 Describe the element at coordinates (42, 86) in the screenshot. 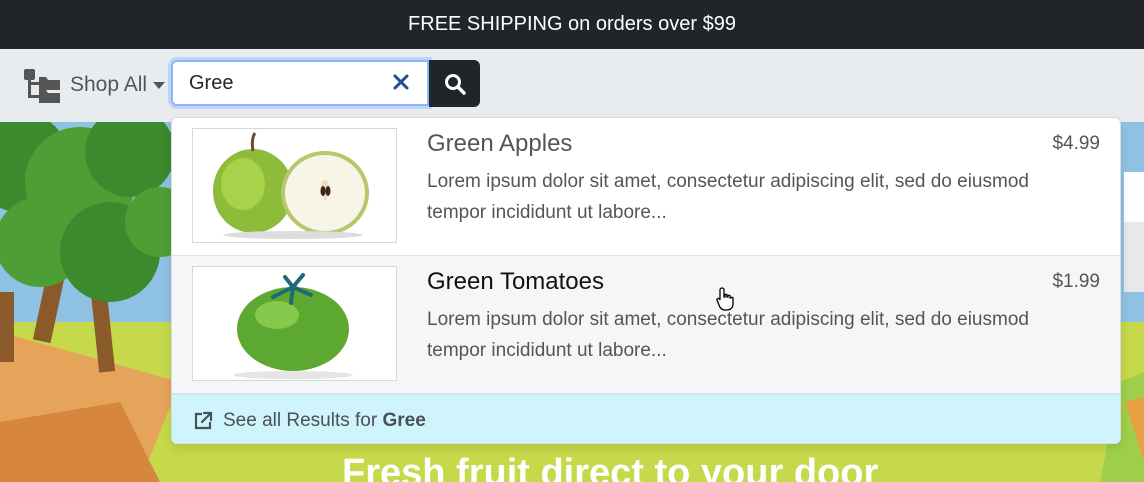

I see `category-tree-icon` at that location.